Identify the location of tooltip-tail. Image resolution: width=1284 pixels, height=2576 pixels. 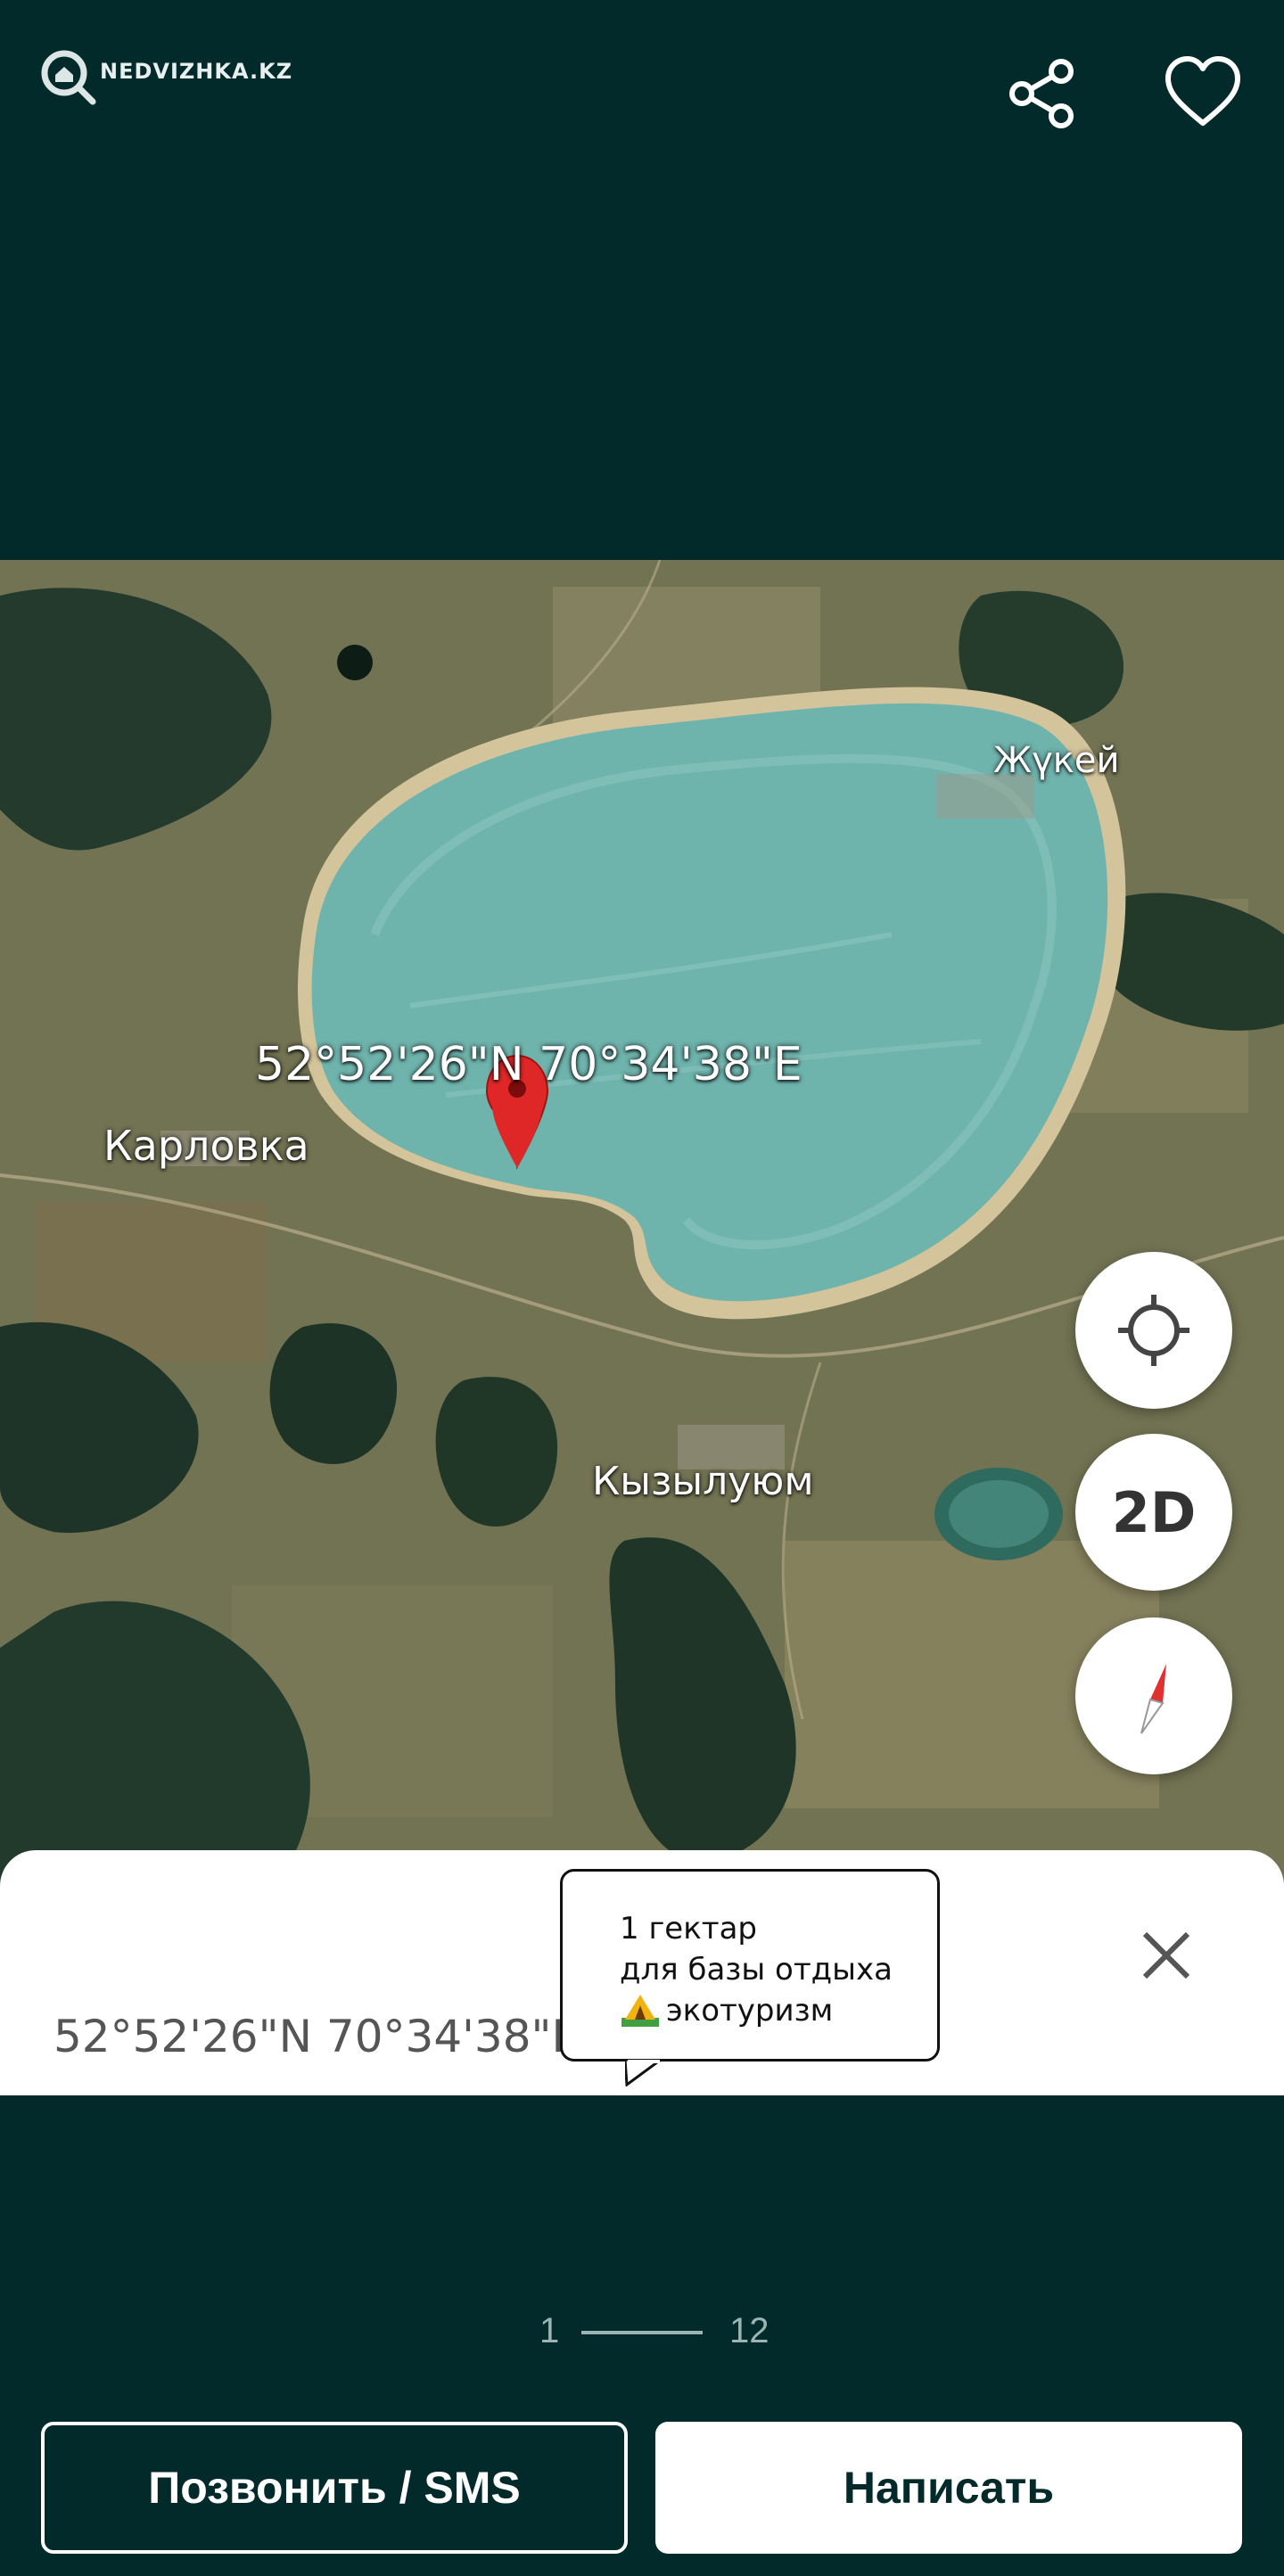
(644, 2073).